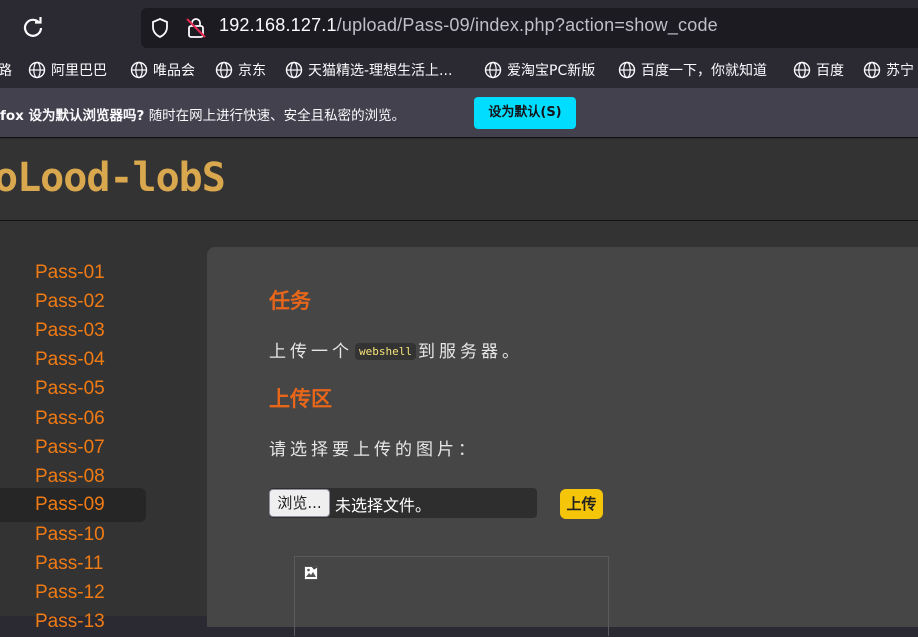 The width and height of the screenshot is (918, 637). What do you see at coordinates (73, 302) in the screenshot?
I see `sidebar-item-pass-02: Pass-02` at bounding box center [73, 302].